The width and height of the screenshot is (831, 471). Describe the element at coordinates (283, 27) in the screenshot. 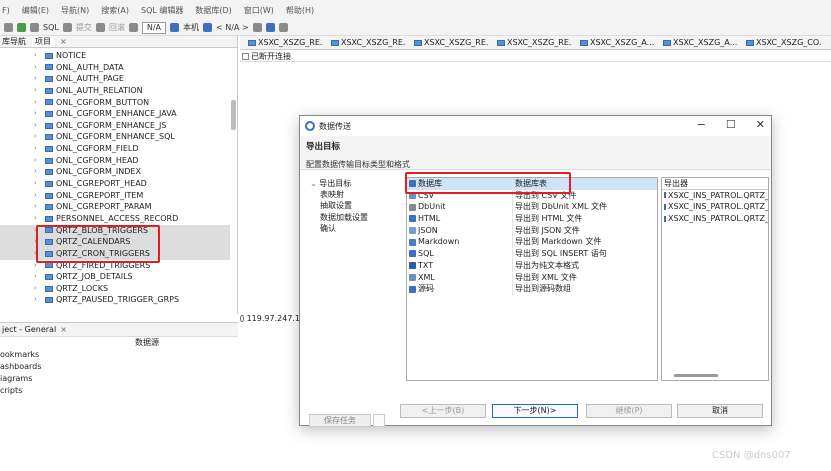

I see `pin-icon` at that location.